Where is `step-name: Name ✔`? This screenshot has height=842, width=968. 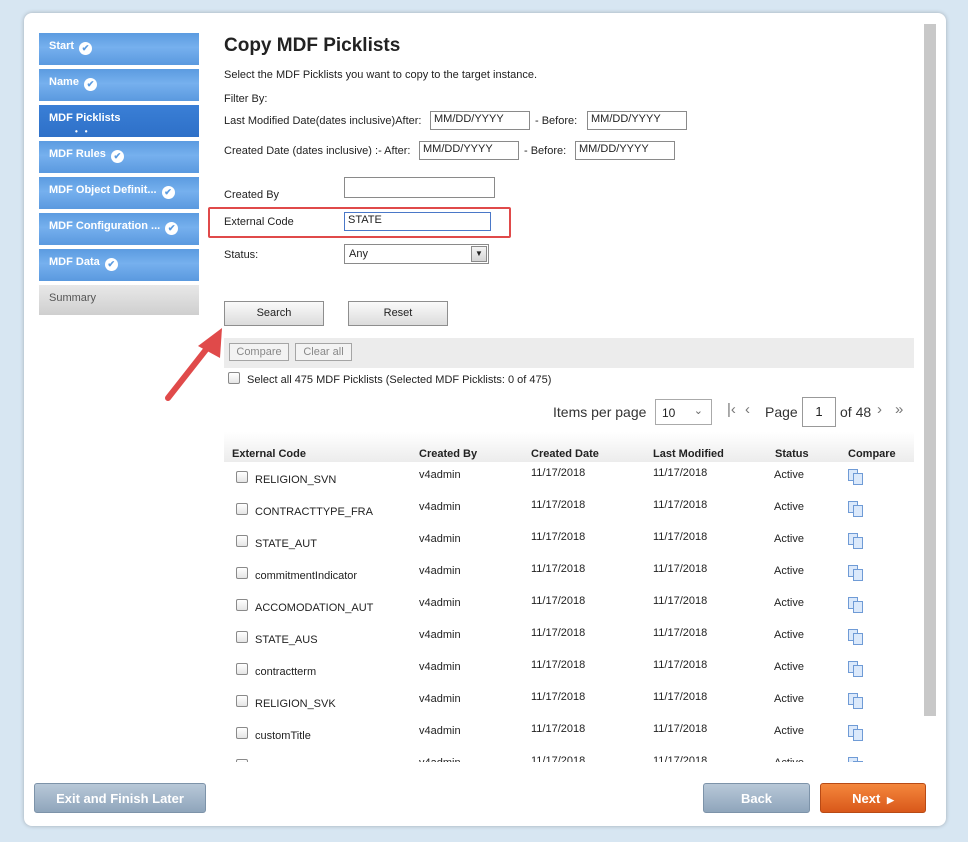 step-name: Name ✔ is located at coordinates (119, 85).